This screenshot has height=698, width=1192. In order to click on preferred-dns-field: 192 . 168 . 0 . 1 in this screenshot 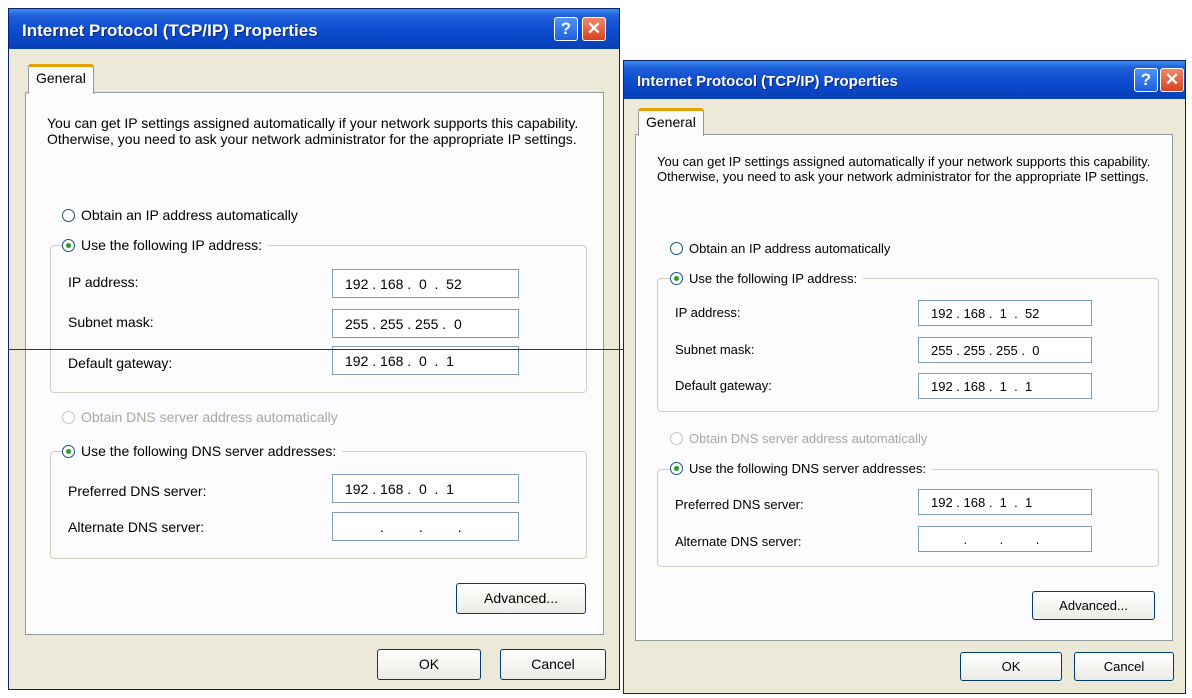, I will do `click(425, 488)`.